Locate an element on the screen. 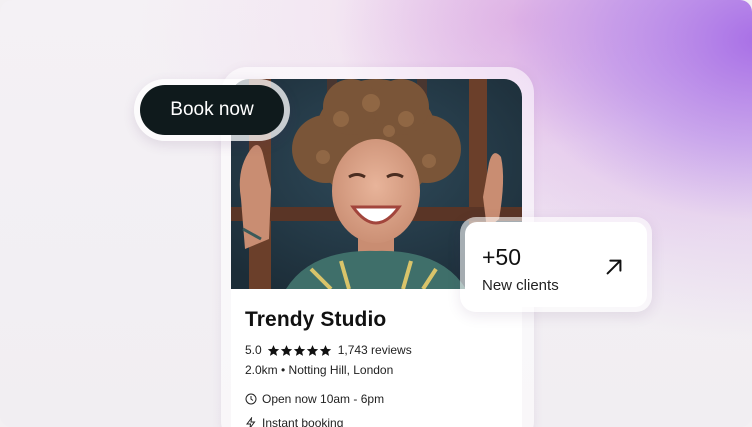  hours-text: Open now 10am - 6pm is located at coordinates (323, 399).